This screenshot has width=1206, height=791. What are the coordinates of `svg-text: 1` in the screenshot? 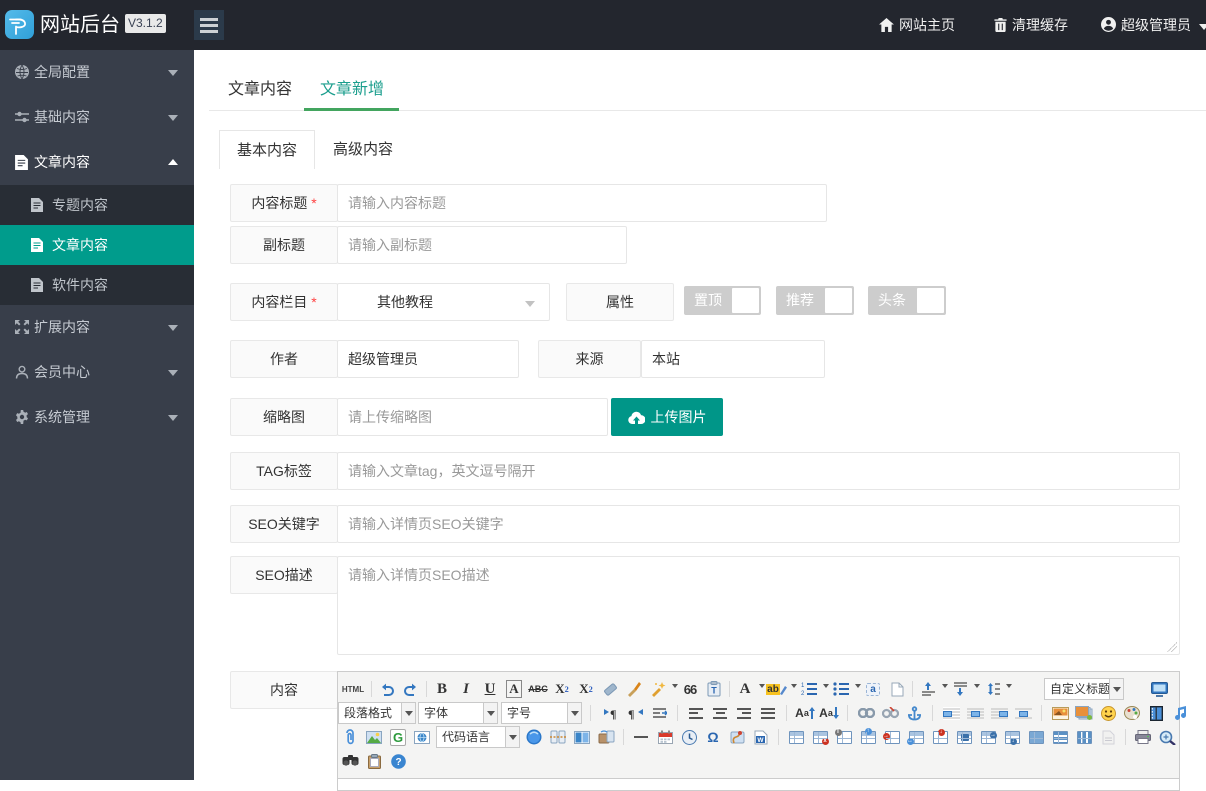 It's located at (803, 686).